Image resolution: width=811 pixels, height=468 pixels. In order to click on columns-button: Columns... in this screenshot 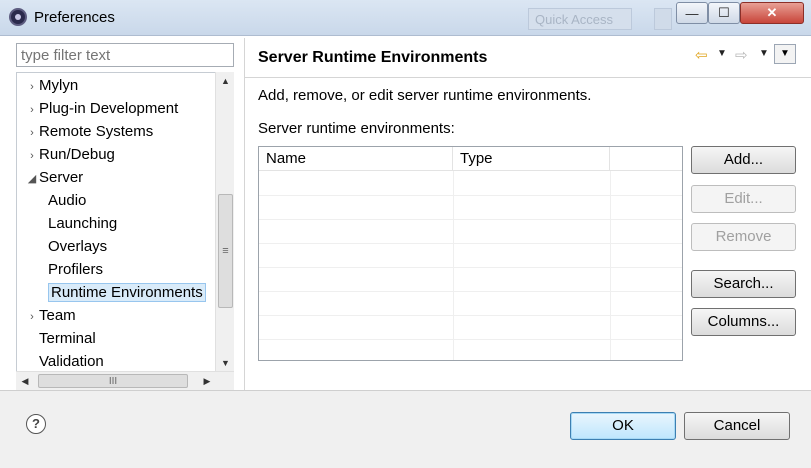, I will do `click(743, 322)`.